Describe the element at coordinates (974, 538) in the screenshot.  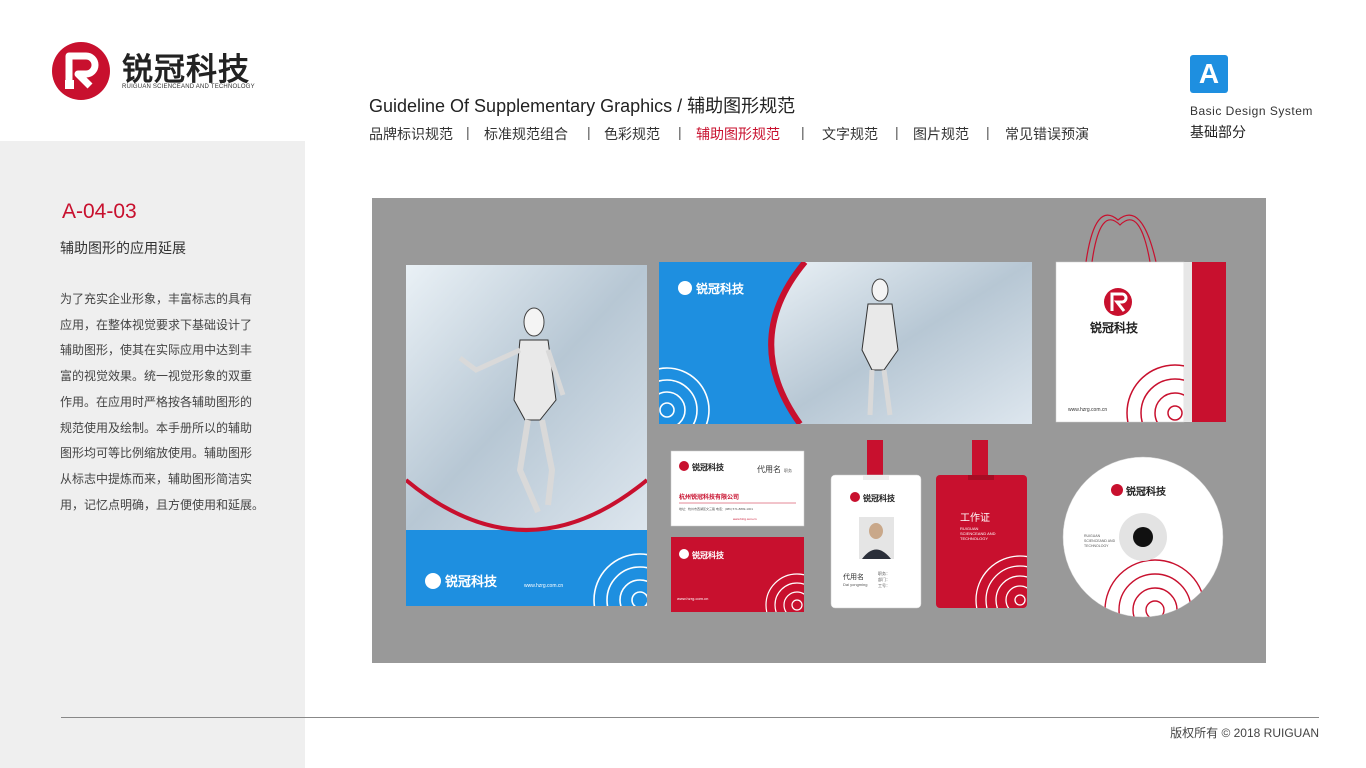
I see `work-card-sub: TECHNOLOGY` at that location.